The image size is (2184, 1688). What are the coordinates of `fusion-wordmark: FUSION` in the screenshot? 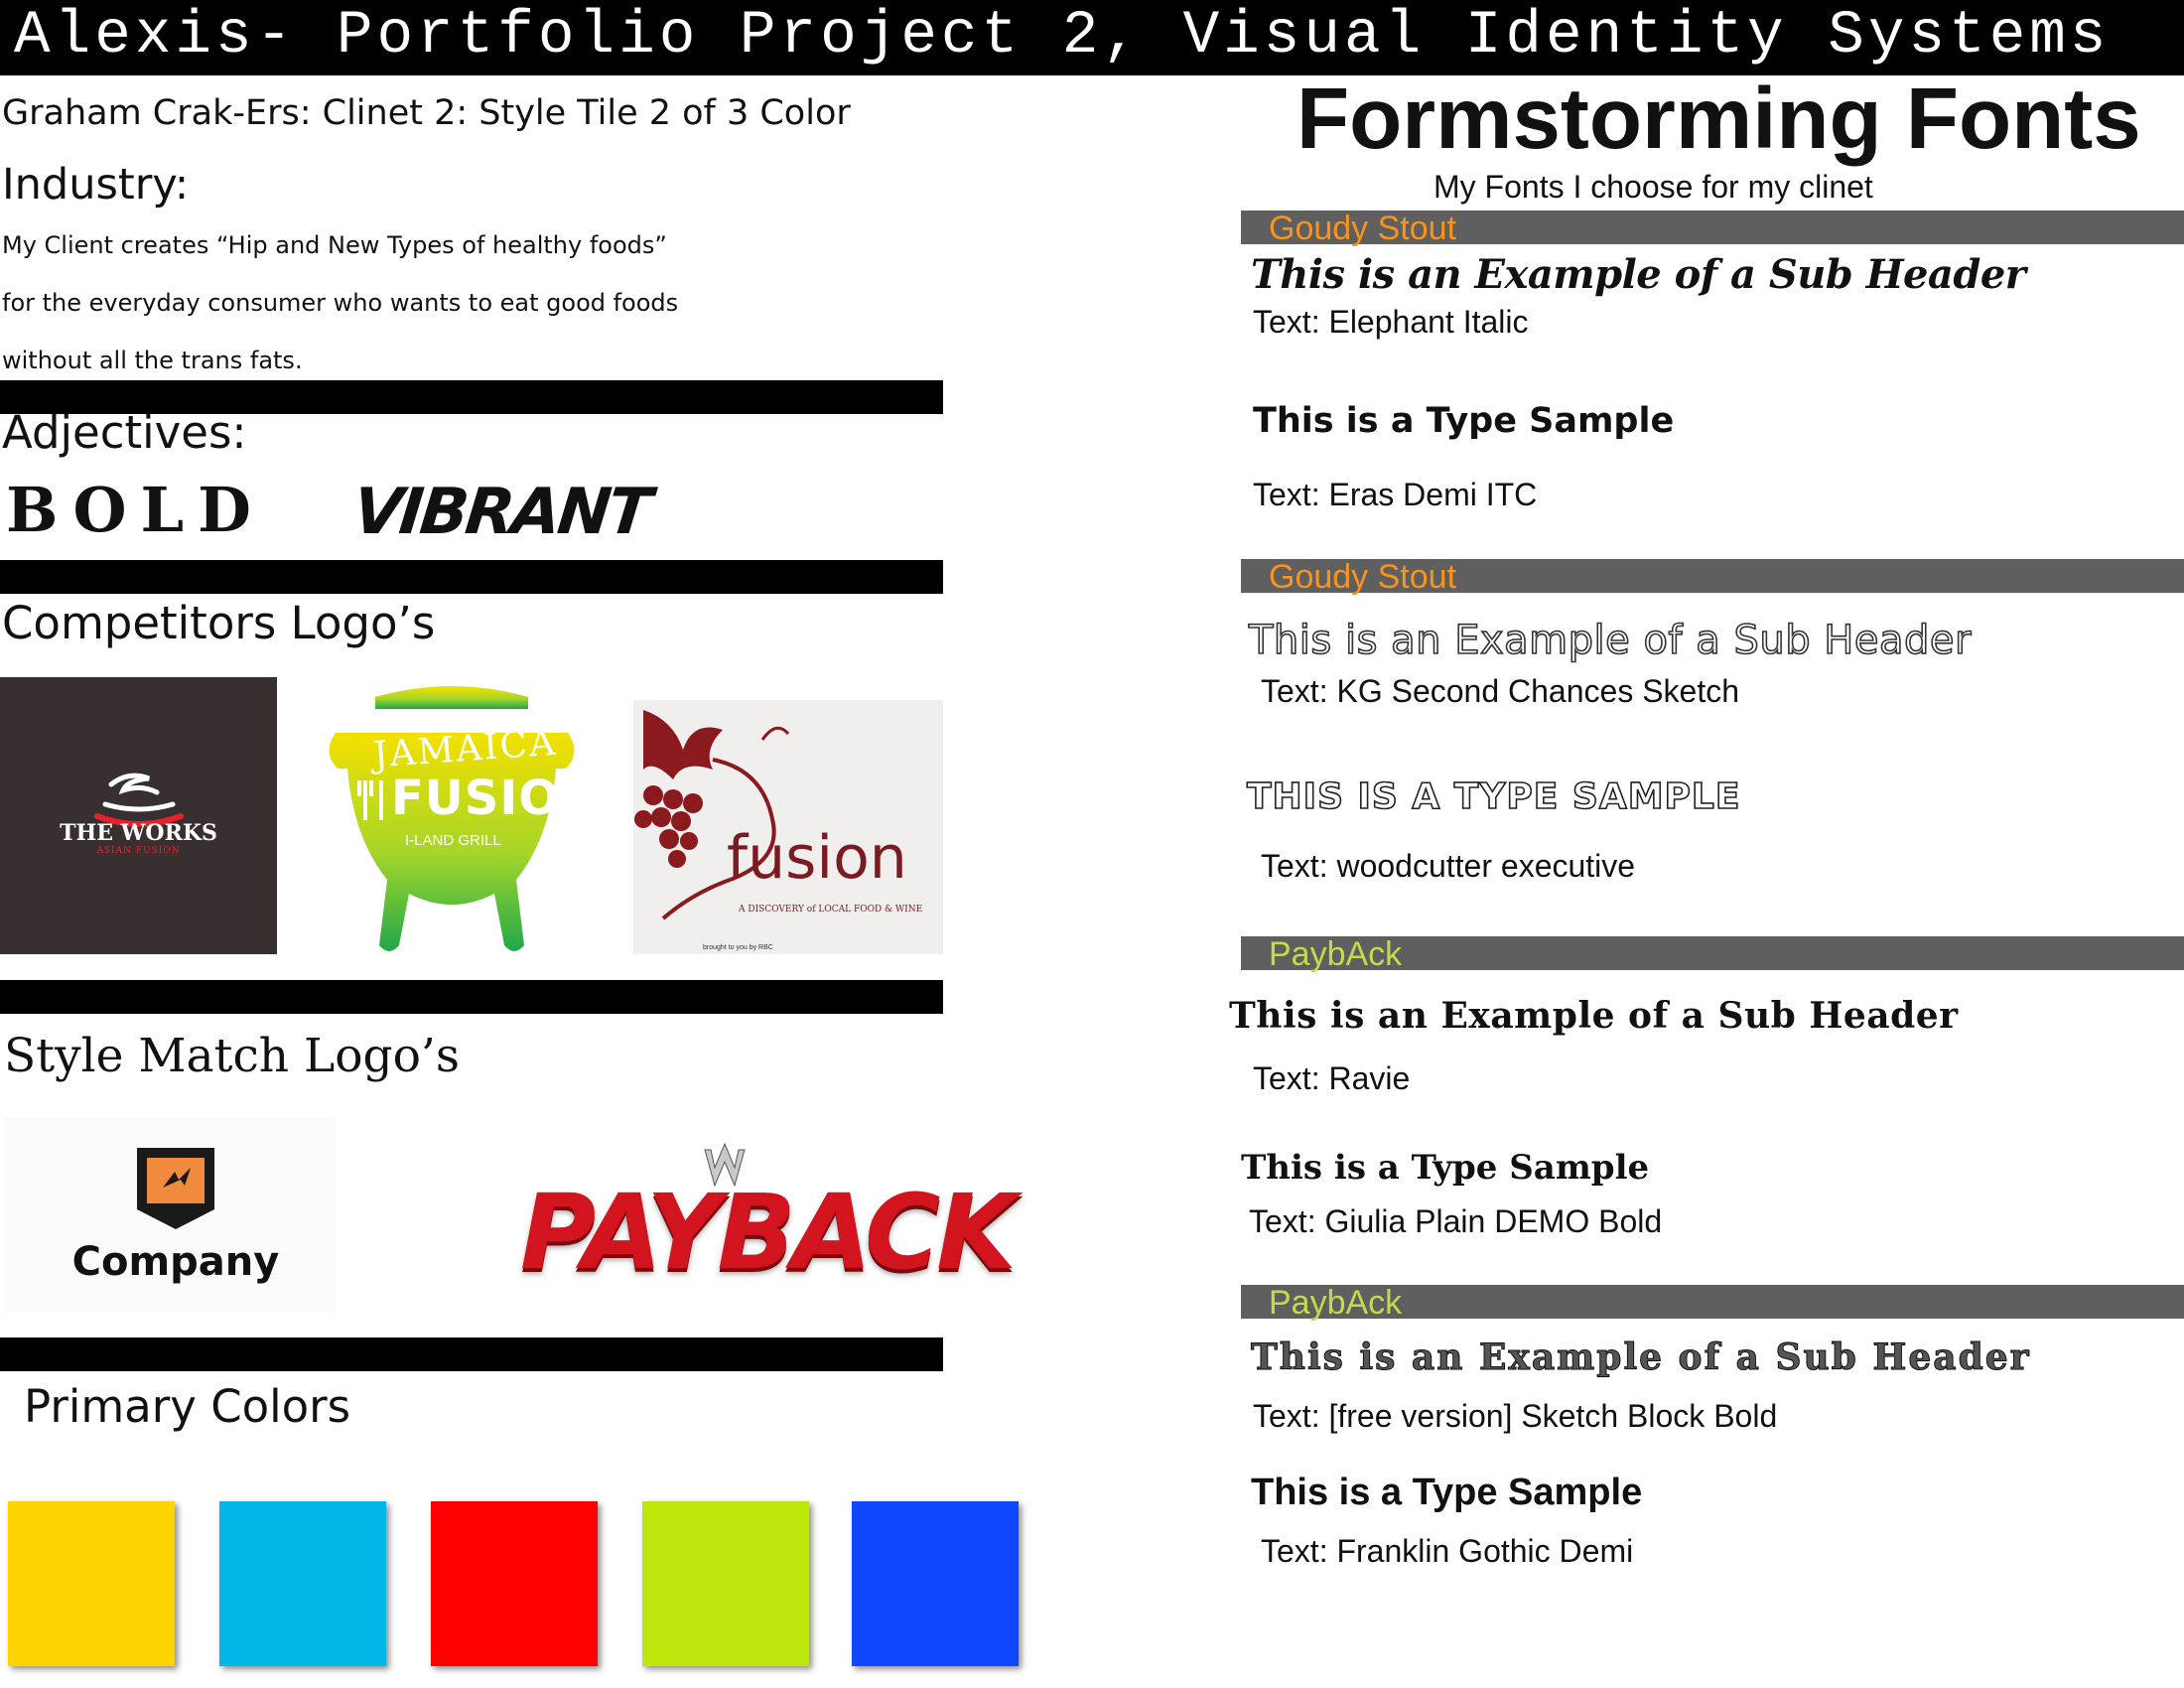 It's located at (496, 798).